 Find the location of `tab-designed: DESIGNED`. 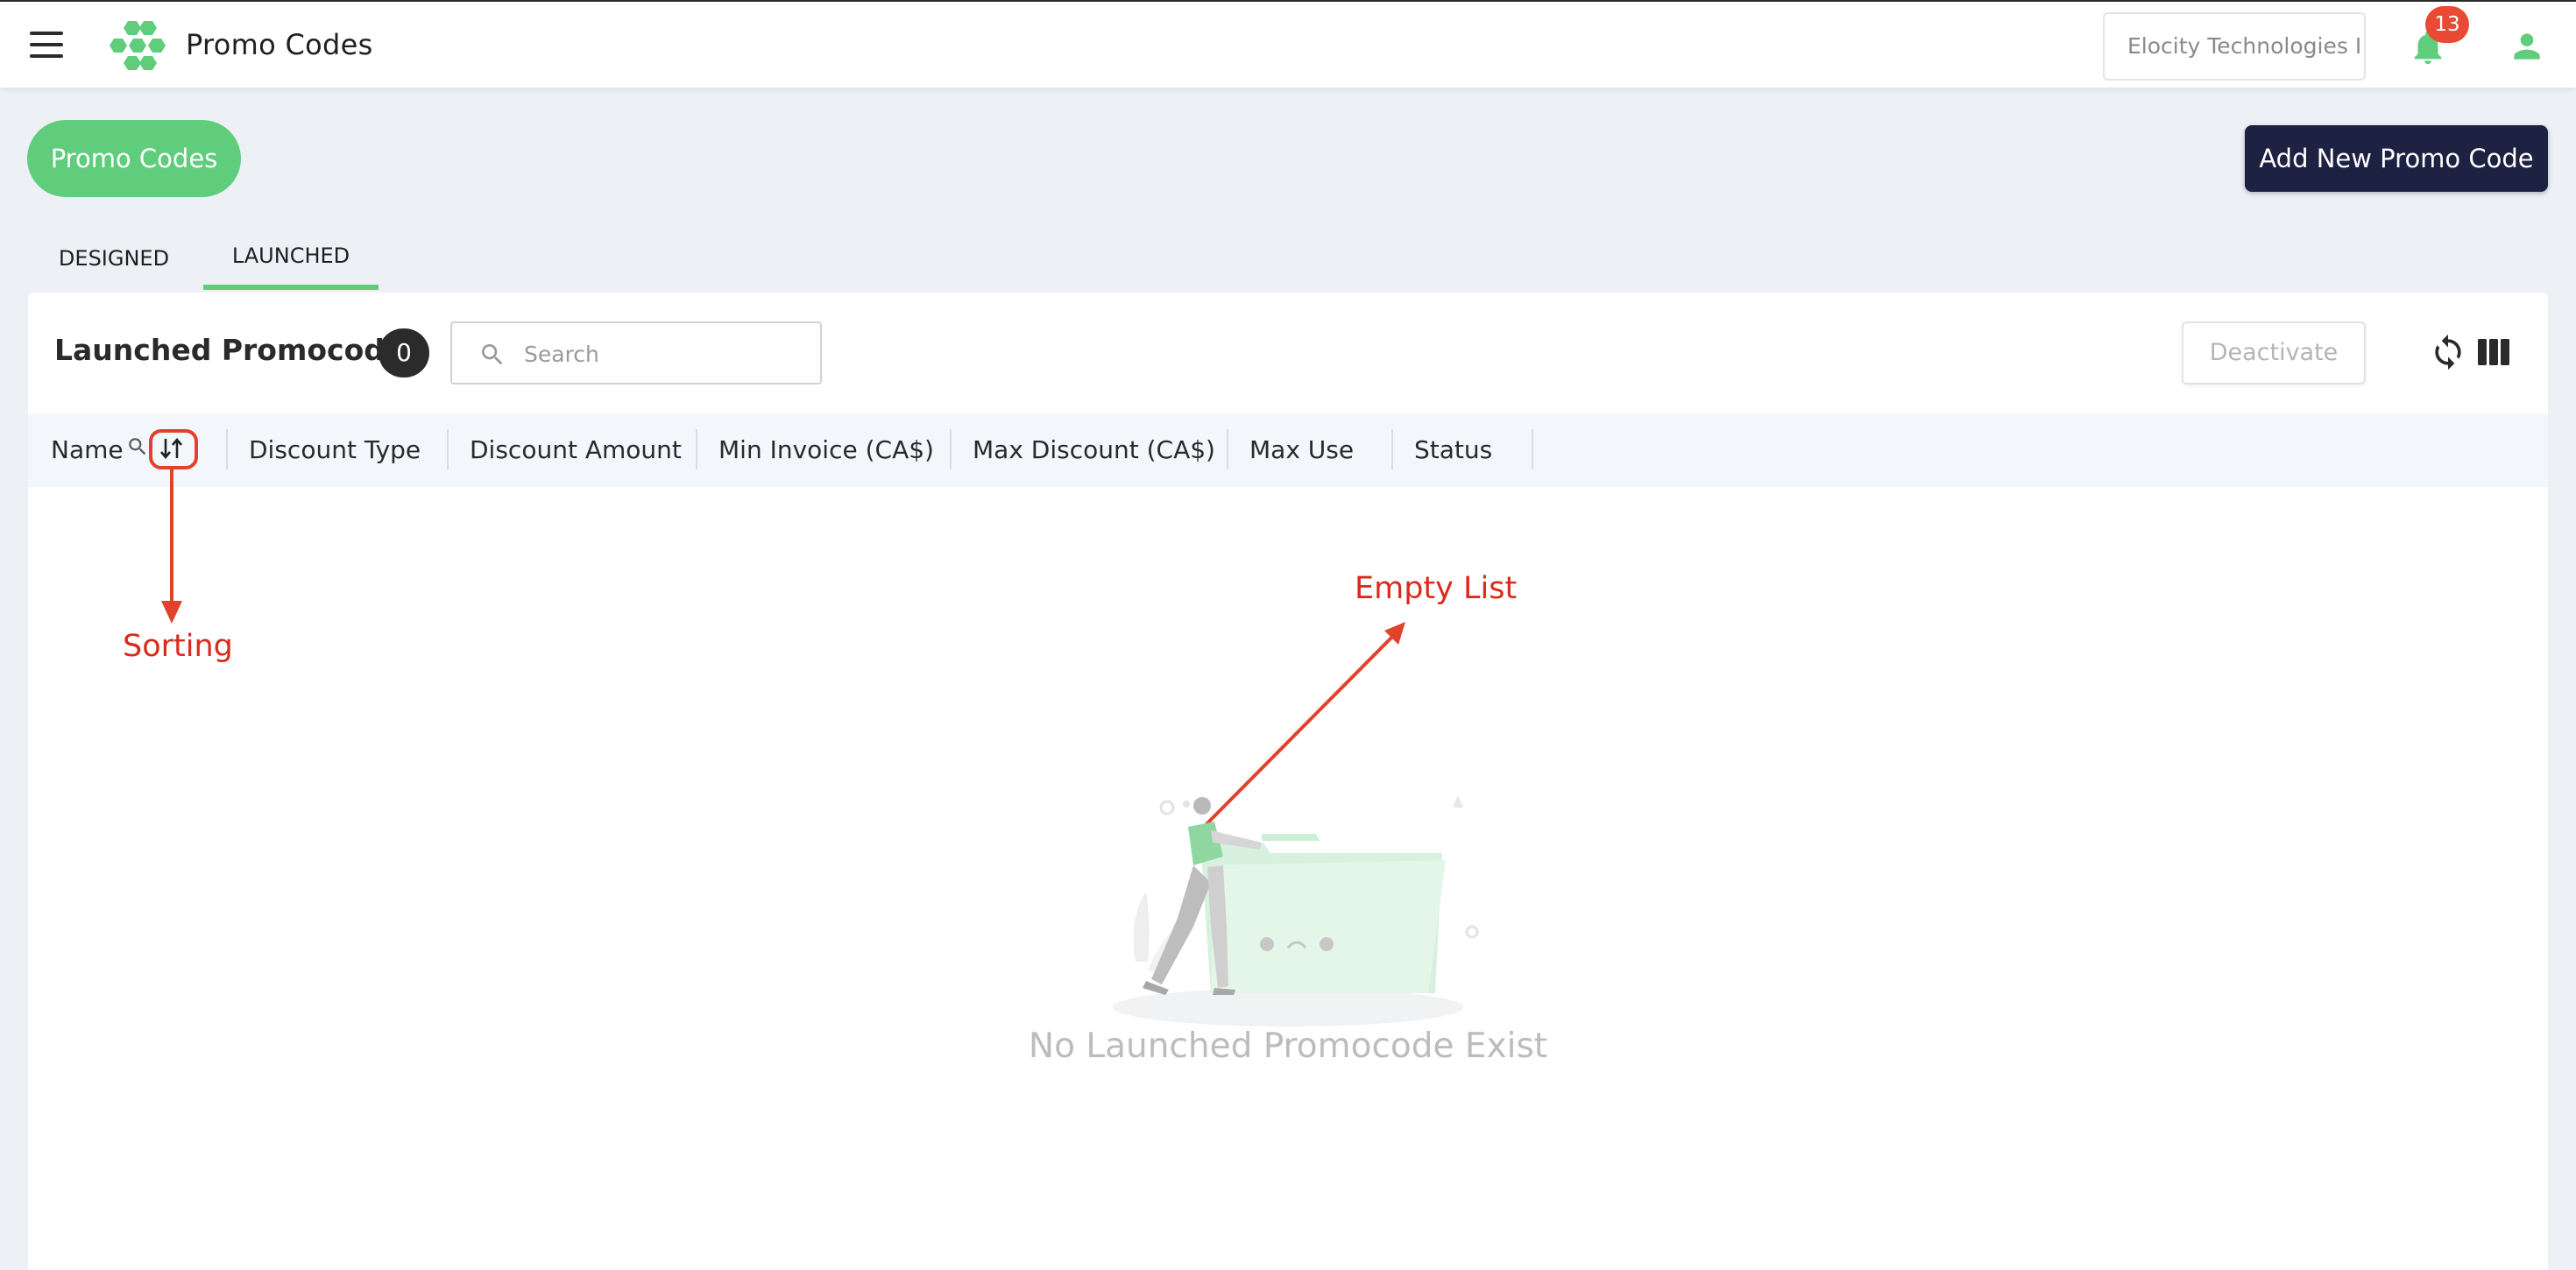

tab-designed: DESIGNED is located at coordinates (114, 264).